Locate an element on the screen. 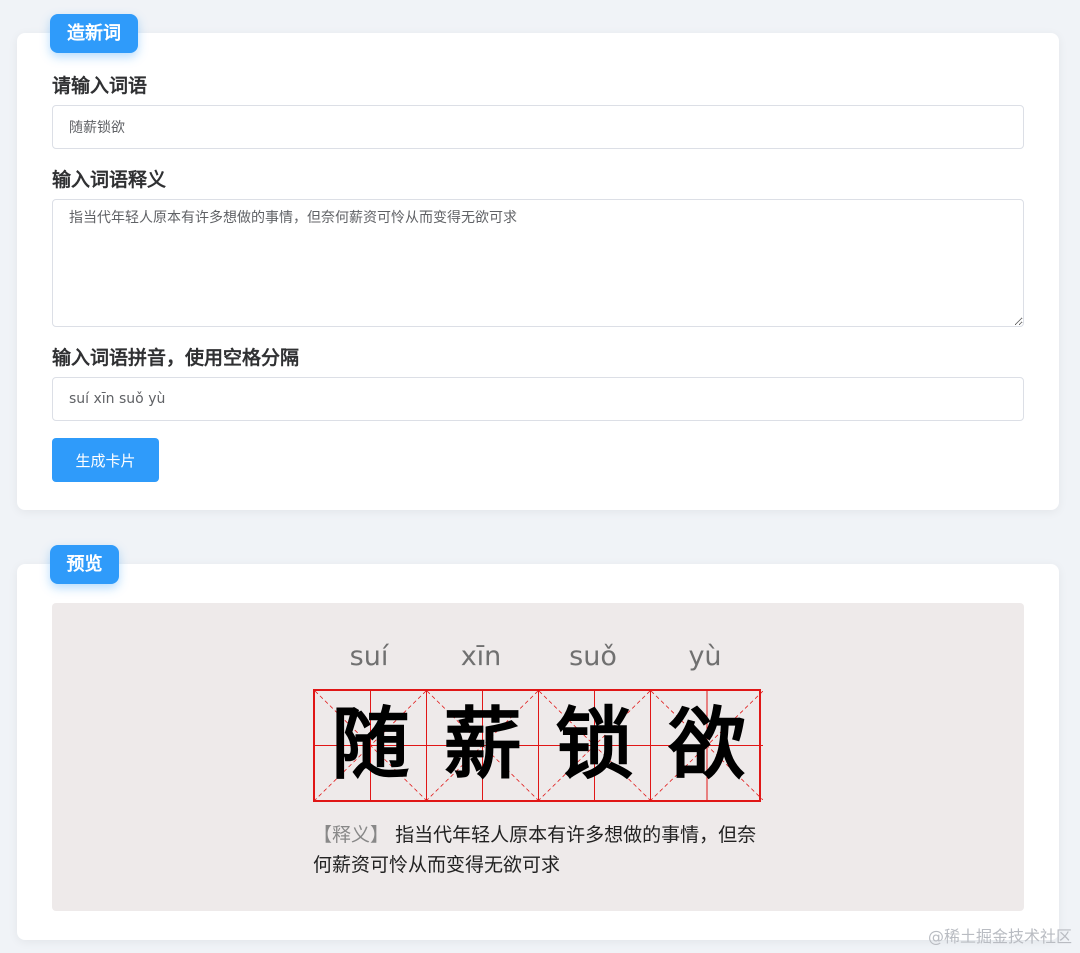 The image size is (1080, 953). tianzige-cell: 欲 is located at coordinates (707, 745).